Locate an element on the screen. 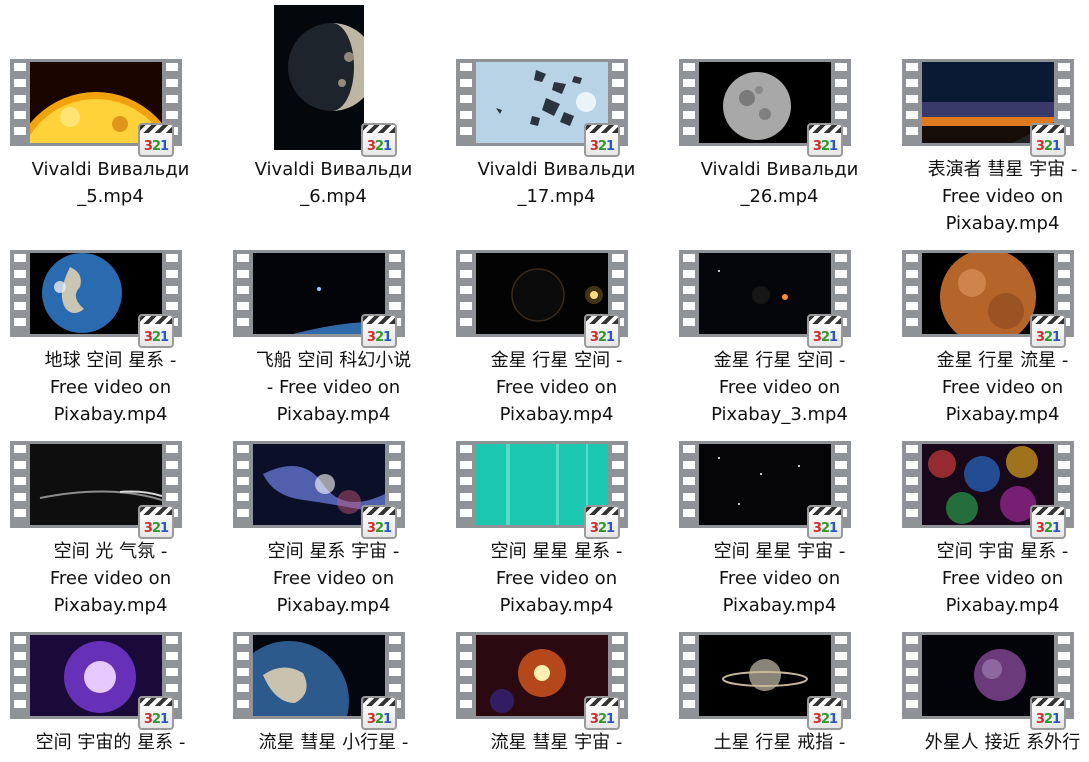 The height and width of the screenshot is (762, 1089). file-name: 外星人 接近 系外行 is located at coordinates (1002, 742).